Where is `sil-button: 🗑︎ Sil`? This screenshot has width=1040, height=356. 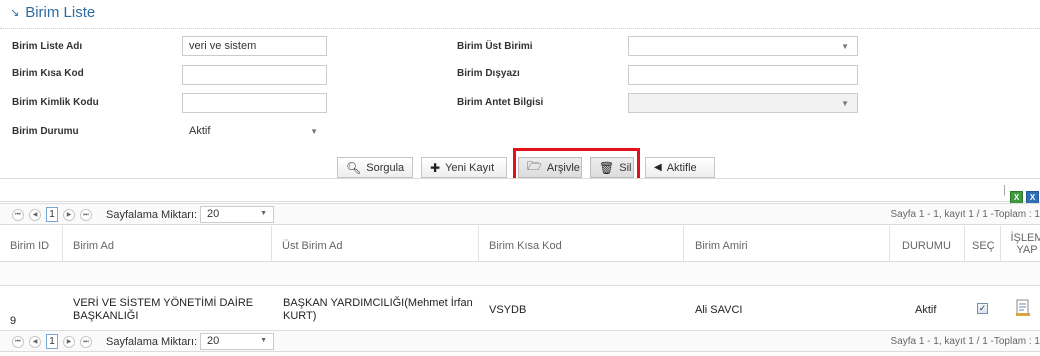
sil-button: 🗑︎ Sil is located at coordinates (612, 167).